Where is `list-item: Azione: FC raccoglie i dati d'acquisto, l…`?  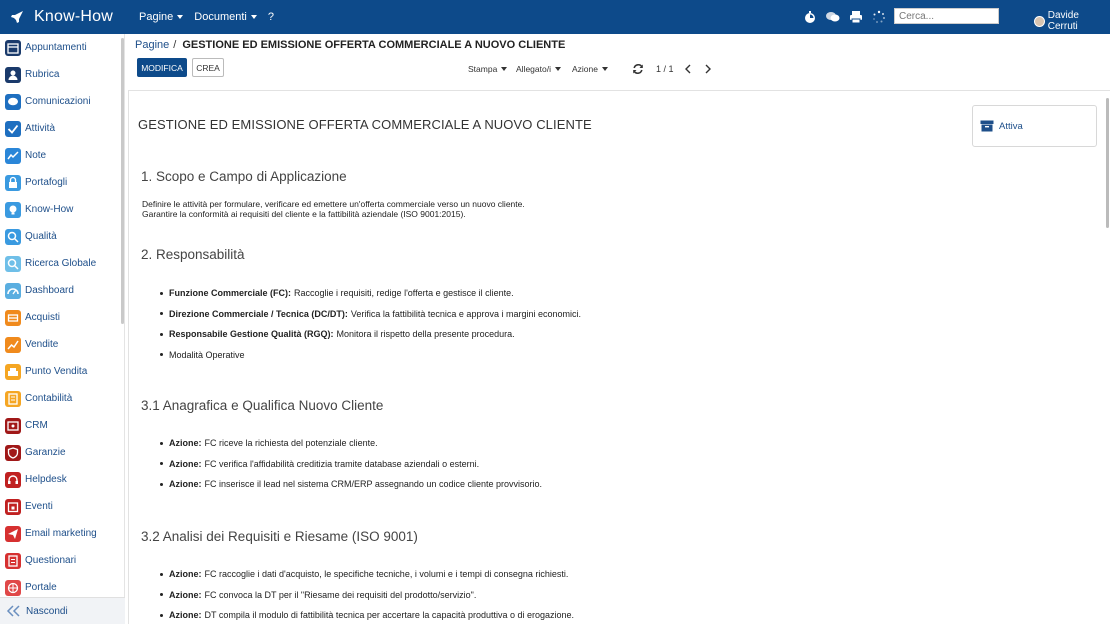
list-item: Azione: FC raccoglie i dati d'acquisto, l… is located at coordinates (364, 574).